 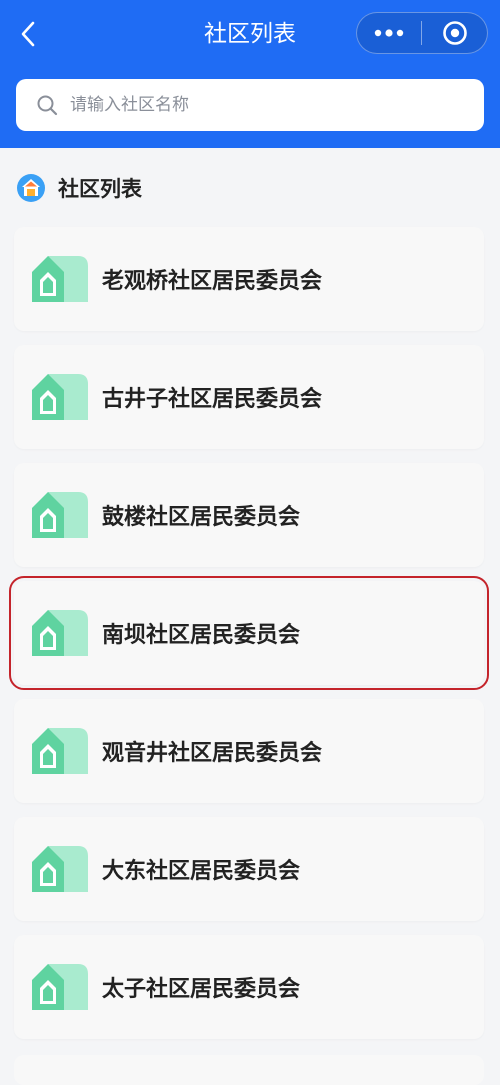 I want to click on section-header: 社区列表, so click(x=79, y=188).